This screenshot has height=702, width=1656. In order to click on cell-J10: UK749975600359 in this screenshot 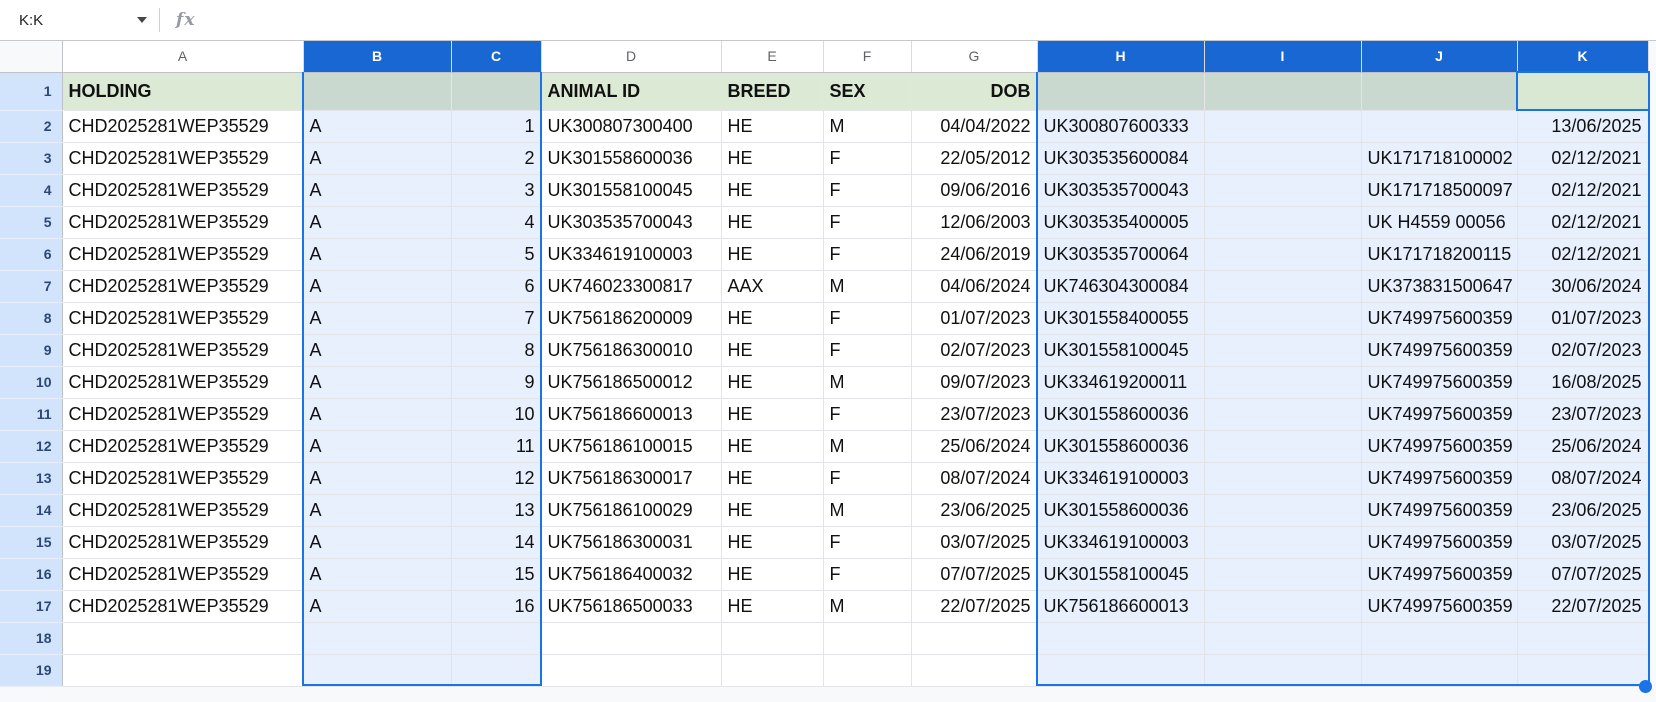, I will do `click(1439, 382)`.